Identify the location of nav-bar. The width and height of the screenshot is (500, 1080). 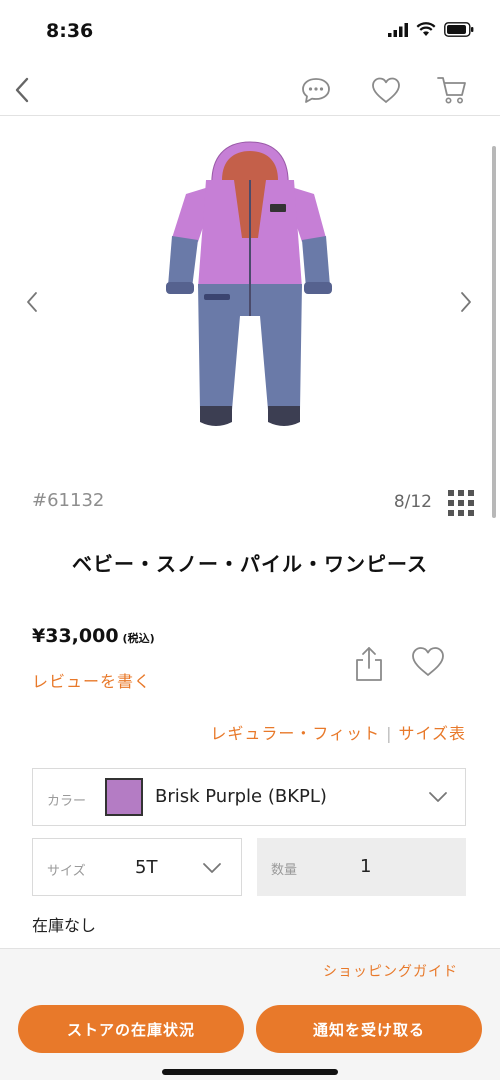
(250, 89).